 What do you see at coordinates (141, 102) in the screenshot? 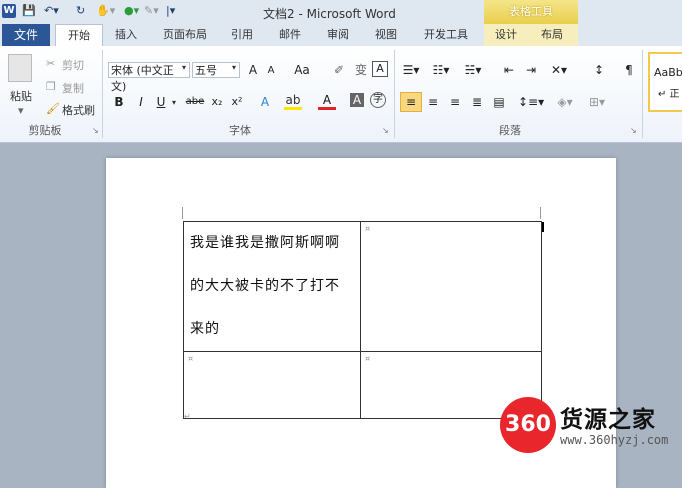
I see `italic-button: I` at bounding box center [141, 102].